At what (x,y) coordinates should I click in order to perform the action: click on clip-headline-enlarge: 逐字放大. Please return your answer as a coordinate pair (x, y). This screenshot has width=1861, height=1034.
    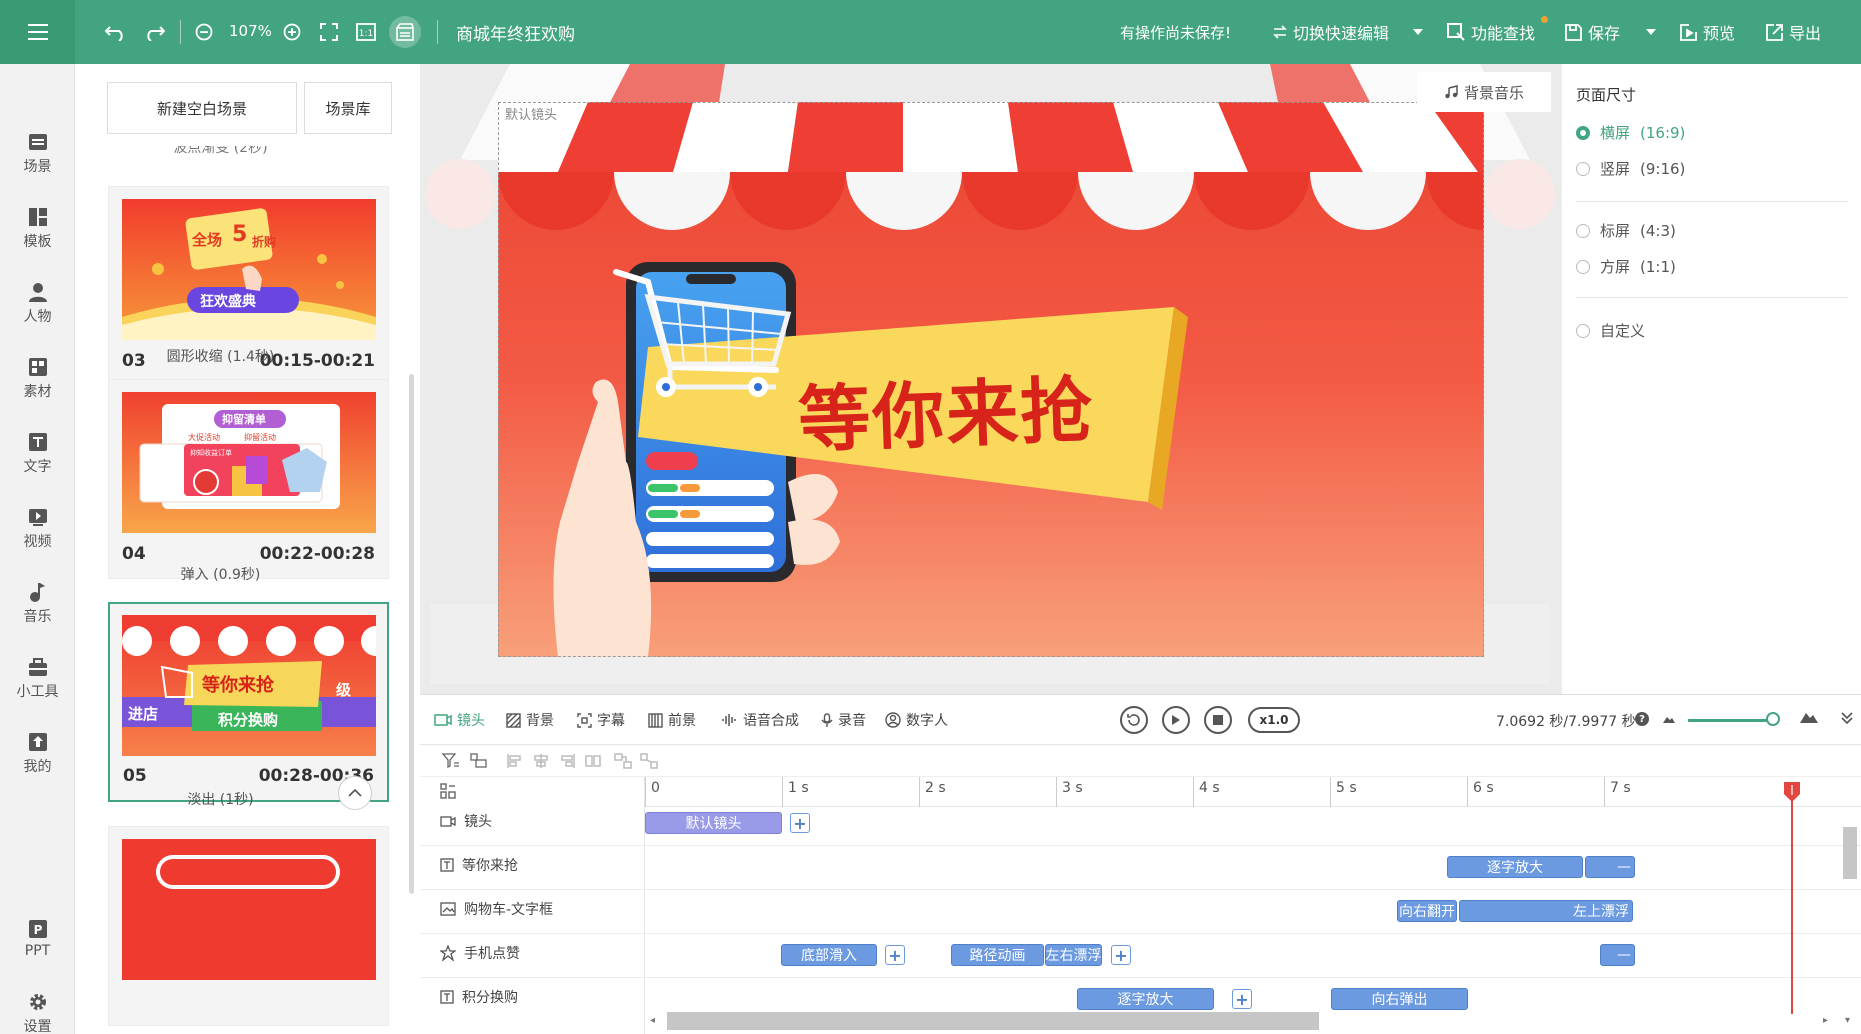
    Looking at the image, I should click on (1515, 867).